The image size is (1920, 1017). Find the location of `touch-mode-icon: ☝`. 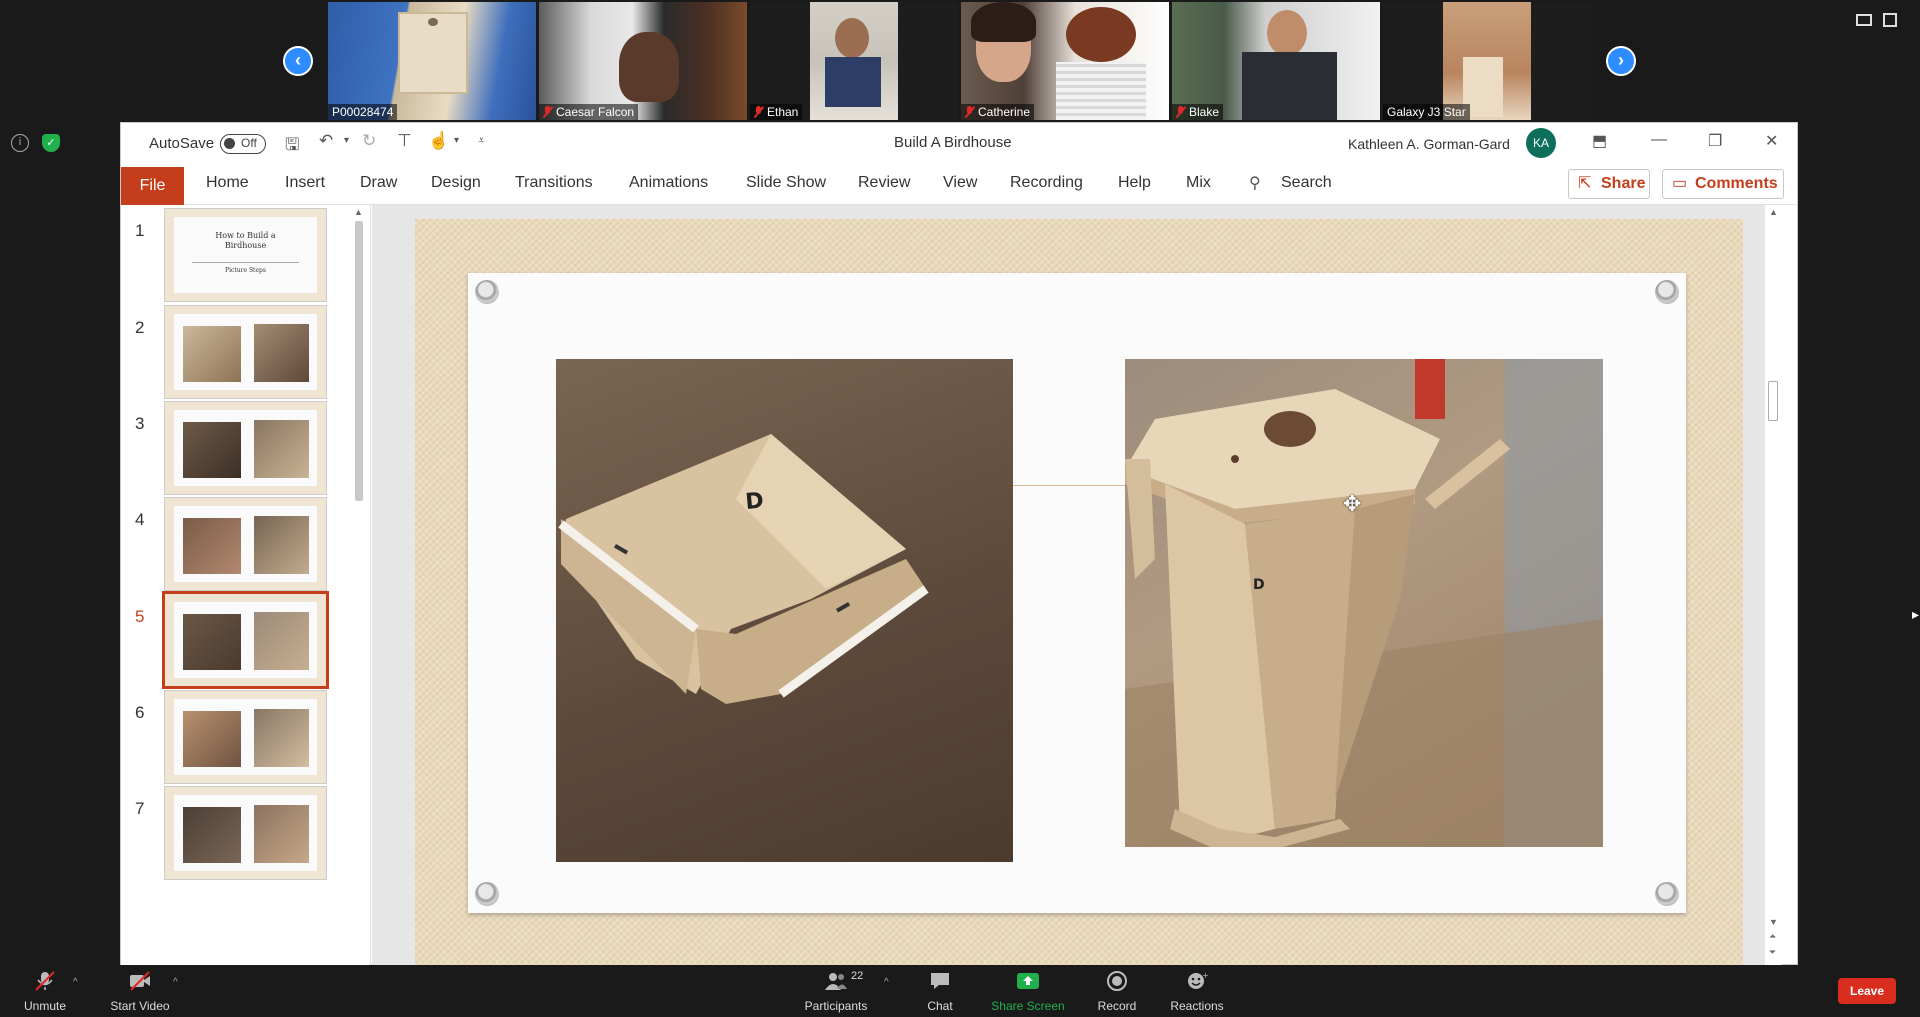

touch-mode-icon: ☝ is located at coordinates (438, 141).